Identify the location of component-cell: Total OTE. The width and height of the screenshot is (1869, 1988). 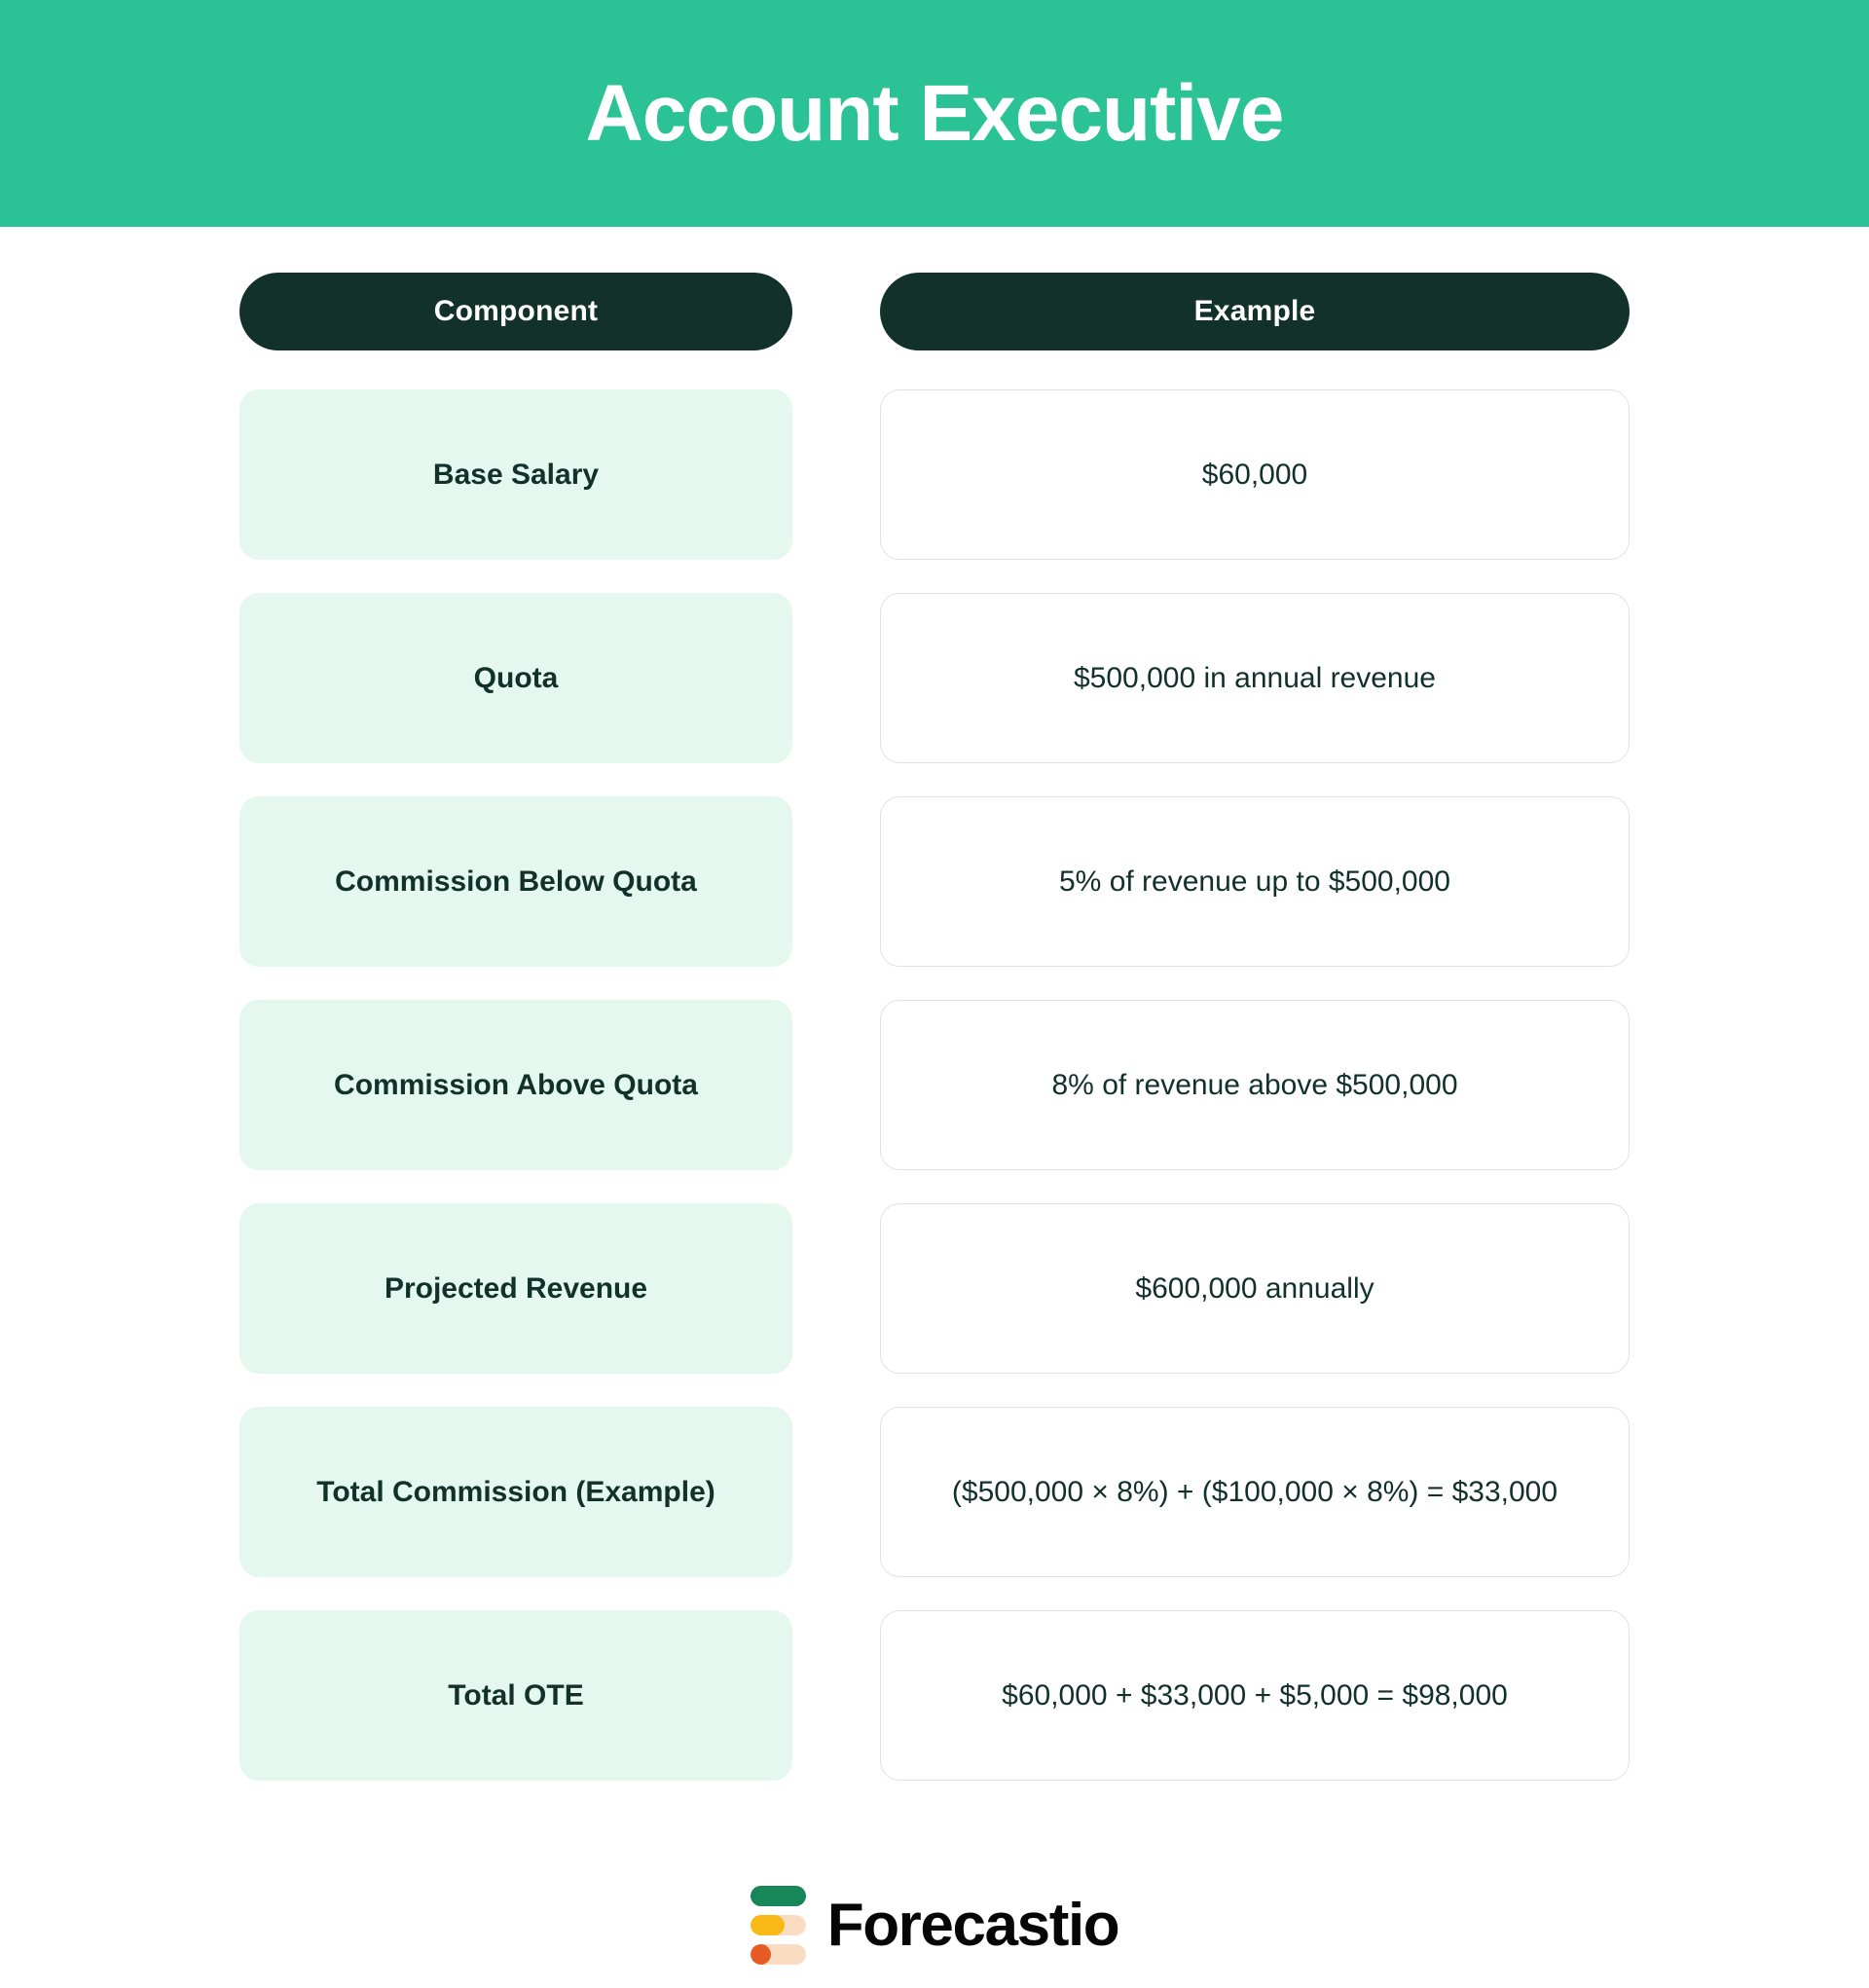
(515, 1695).